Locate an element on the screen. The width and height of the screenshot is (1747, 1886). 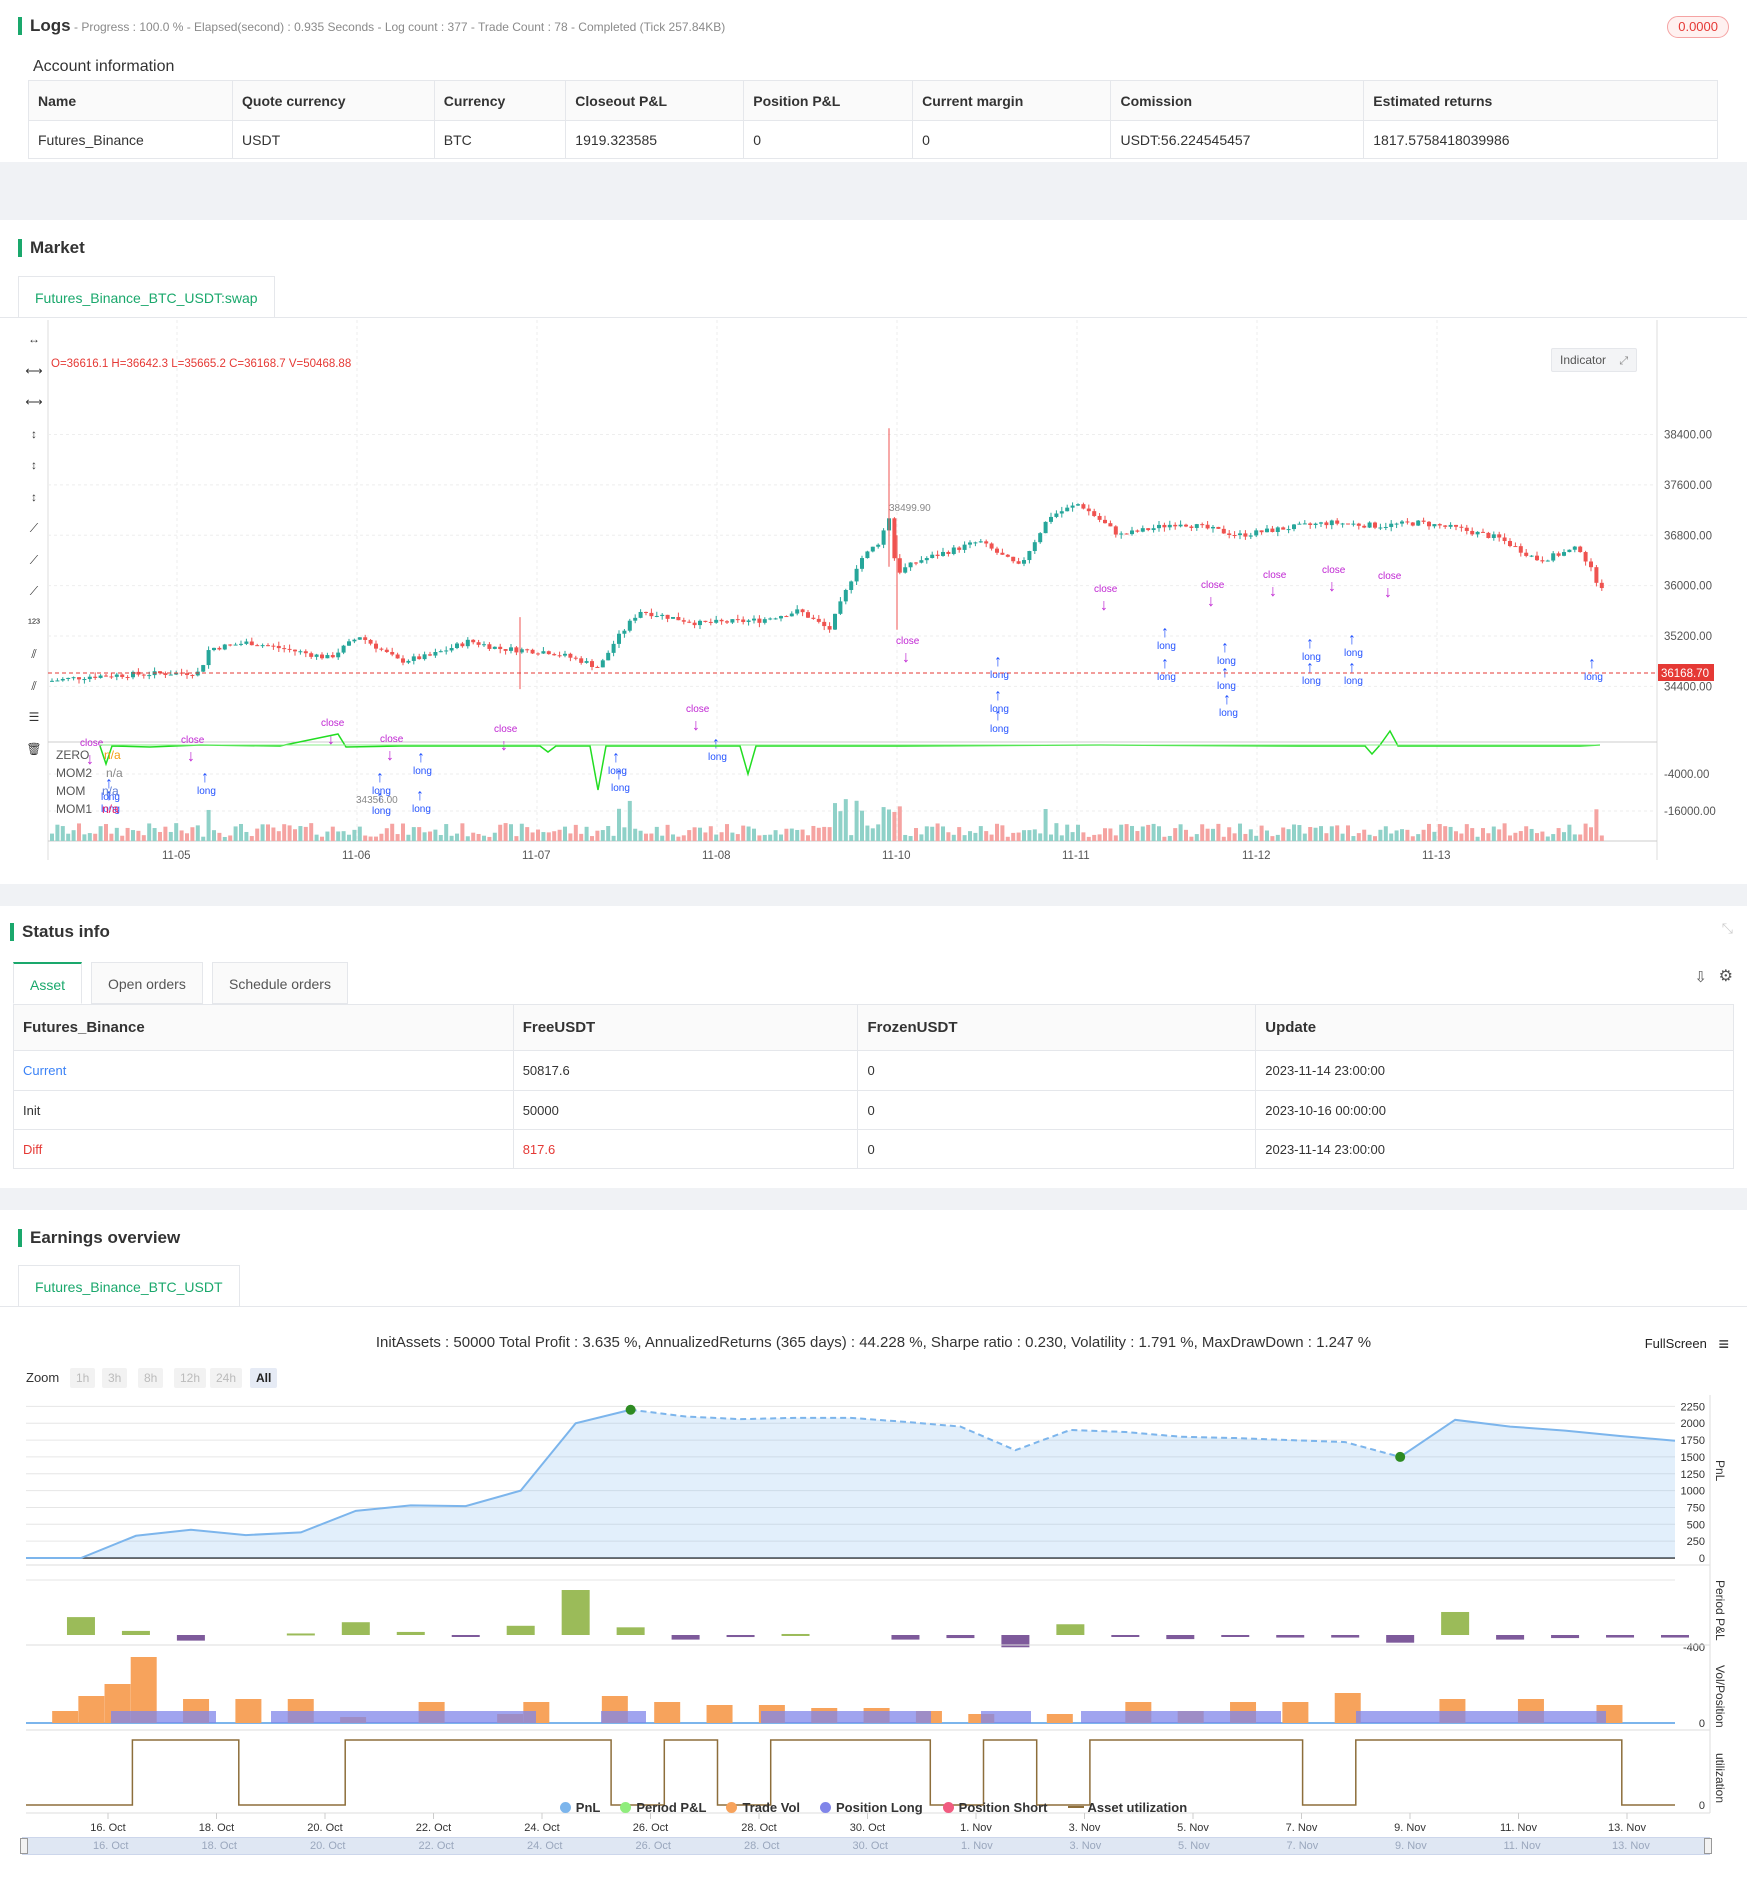
close-signal-label: close is located at coordinates (392, 739).